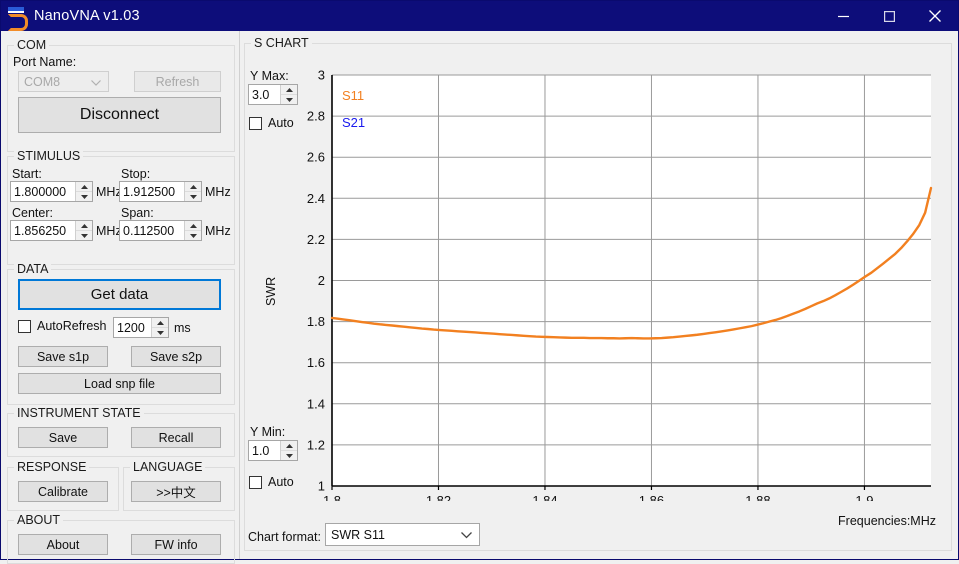 The width and height of the screenshot is (959, 564). What do you see at coordinates (176, 544) in the screenshot?
I see `fw-info-button: FW info` at bounding box center [176, 544].